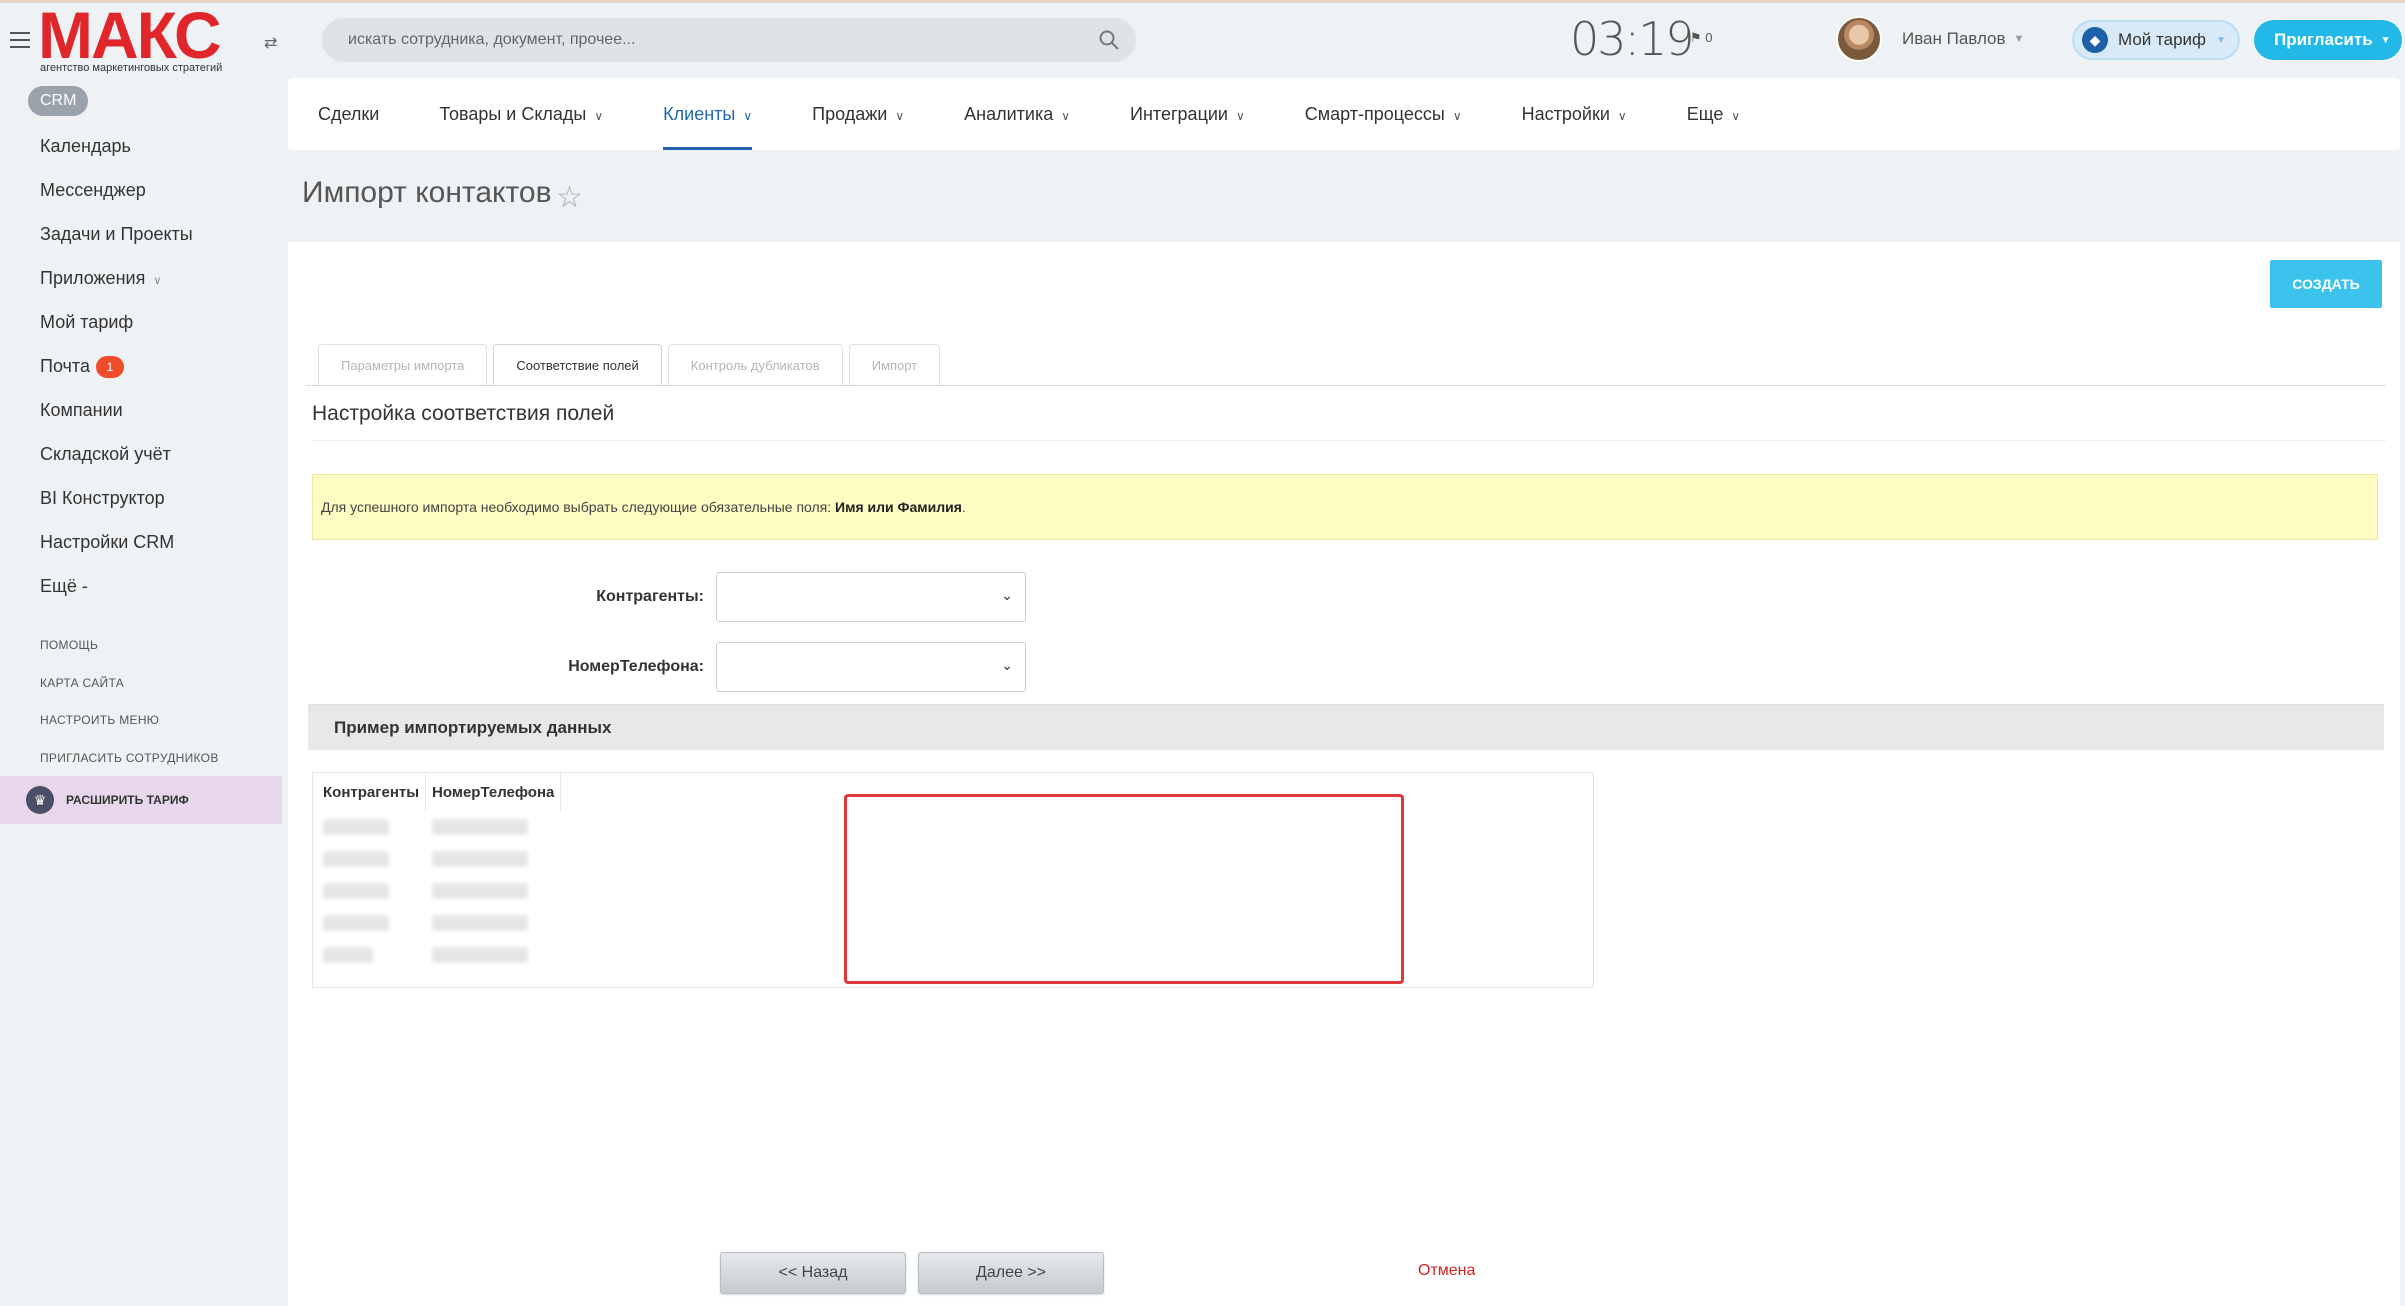 Image resolution: width=2405 pixels, height=1306 pixels. Describe the element at coordinates (577, 365) in the screenshot. I see `tab-field-mapping: Соответствие полей` at that location.